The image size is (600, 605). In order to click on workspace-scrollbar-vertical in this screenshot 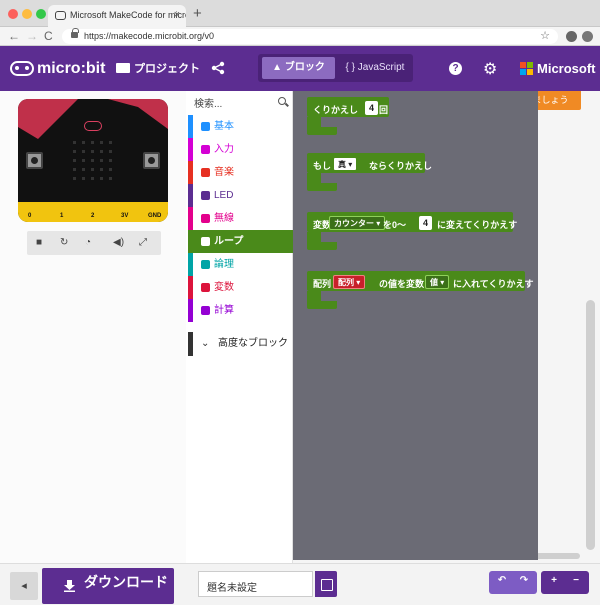, I will do `click(590, 425)`.